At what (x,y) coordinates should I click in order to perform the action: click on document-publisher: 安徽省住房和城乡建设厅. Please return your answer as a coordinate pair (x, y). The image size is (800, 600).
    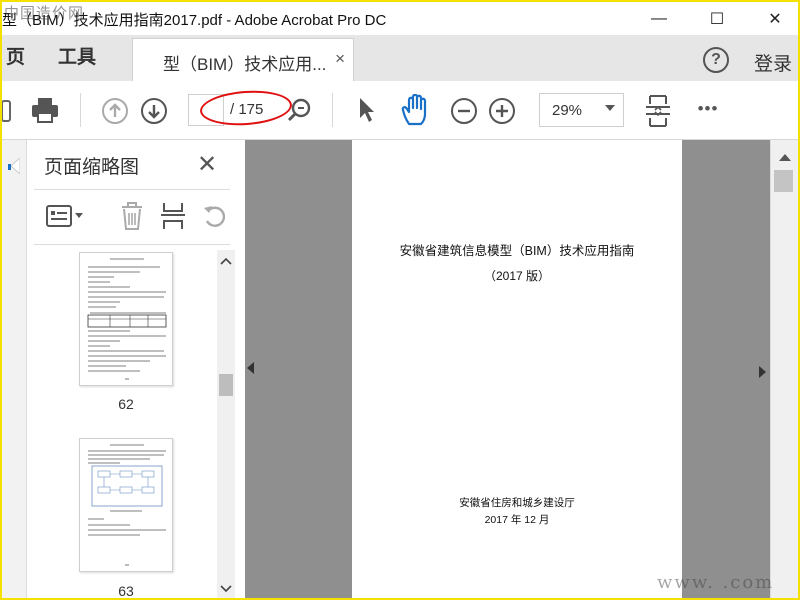
    Looking at the image, I should click on (517, 503).